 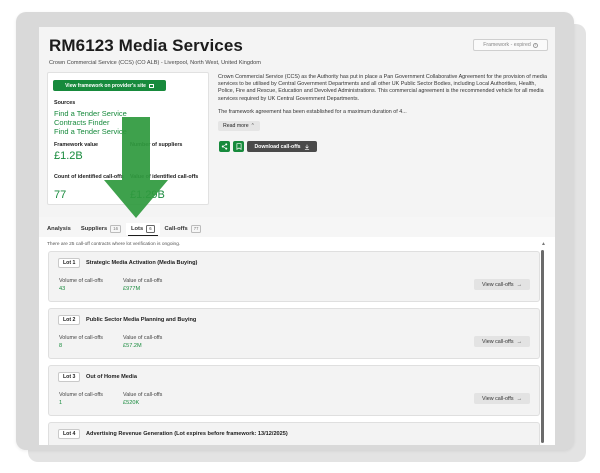 What do you see at coordinates (115, 229) in the screenshot?
I see `tab-count: 16` at bounding box center [115, 229].